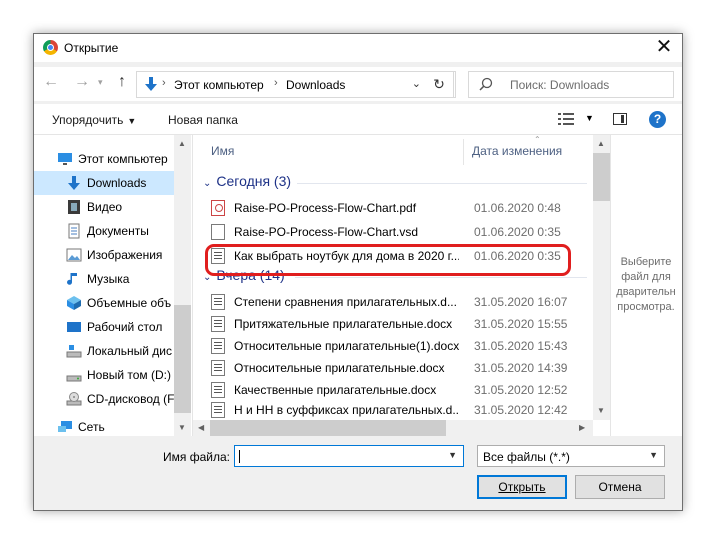 This screenshot has width=714, height=543. I want to click on filetype-select: Все файлы (*.*) ▼, so click(571, 456).